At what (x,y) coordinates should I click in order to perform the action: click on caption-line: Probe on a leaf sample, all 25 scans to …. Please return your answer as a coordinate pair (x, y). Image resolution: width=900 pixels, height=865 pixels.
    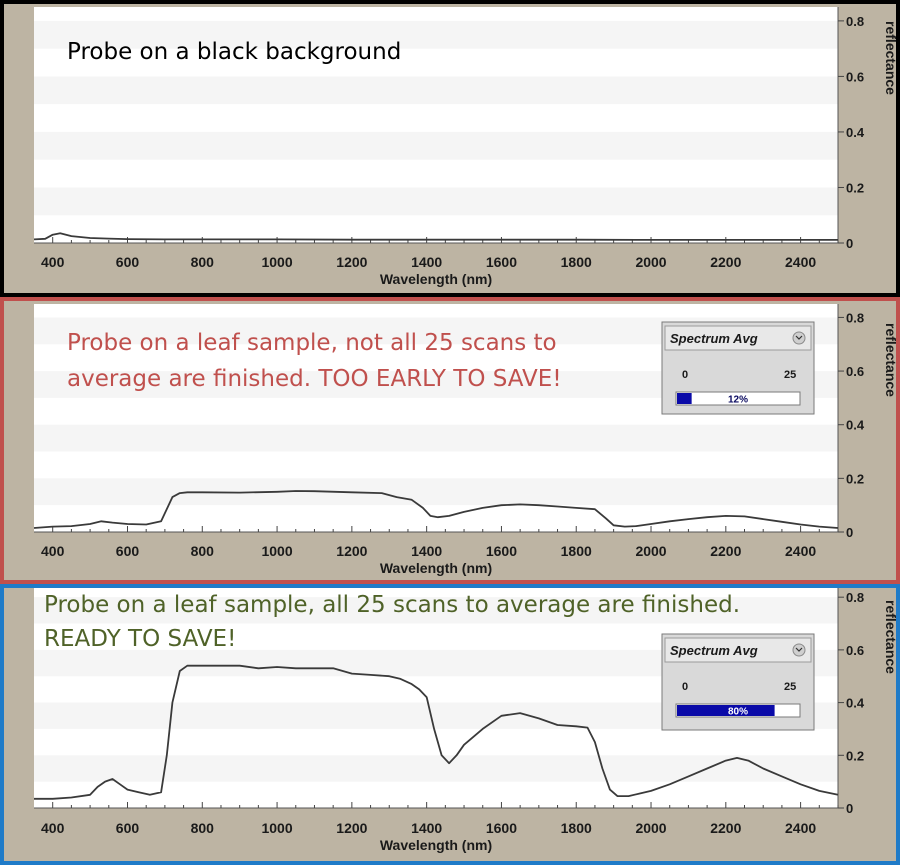
    Looking at the image, I should click on (392, 605).